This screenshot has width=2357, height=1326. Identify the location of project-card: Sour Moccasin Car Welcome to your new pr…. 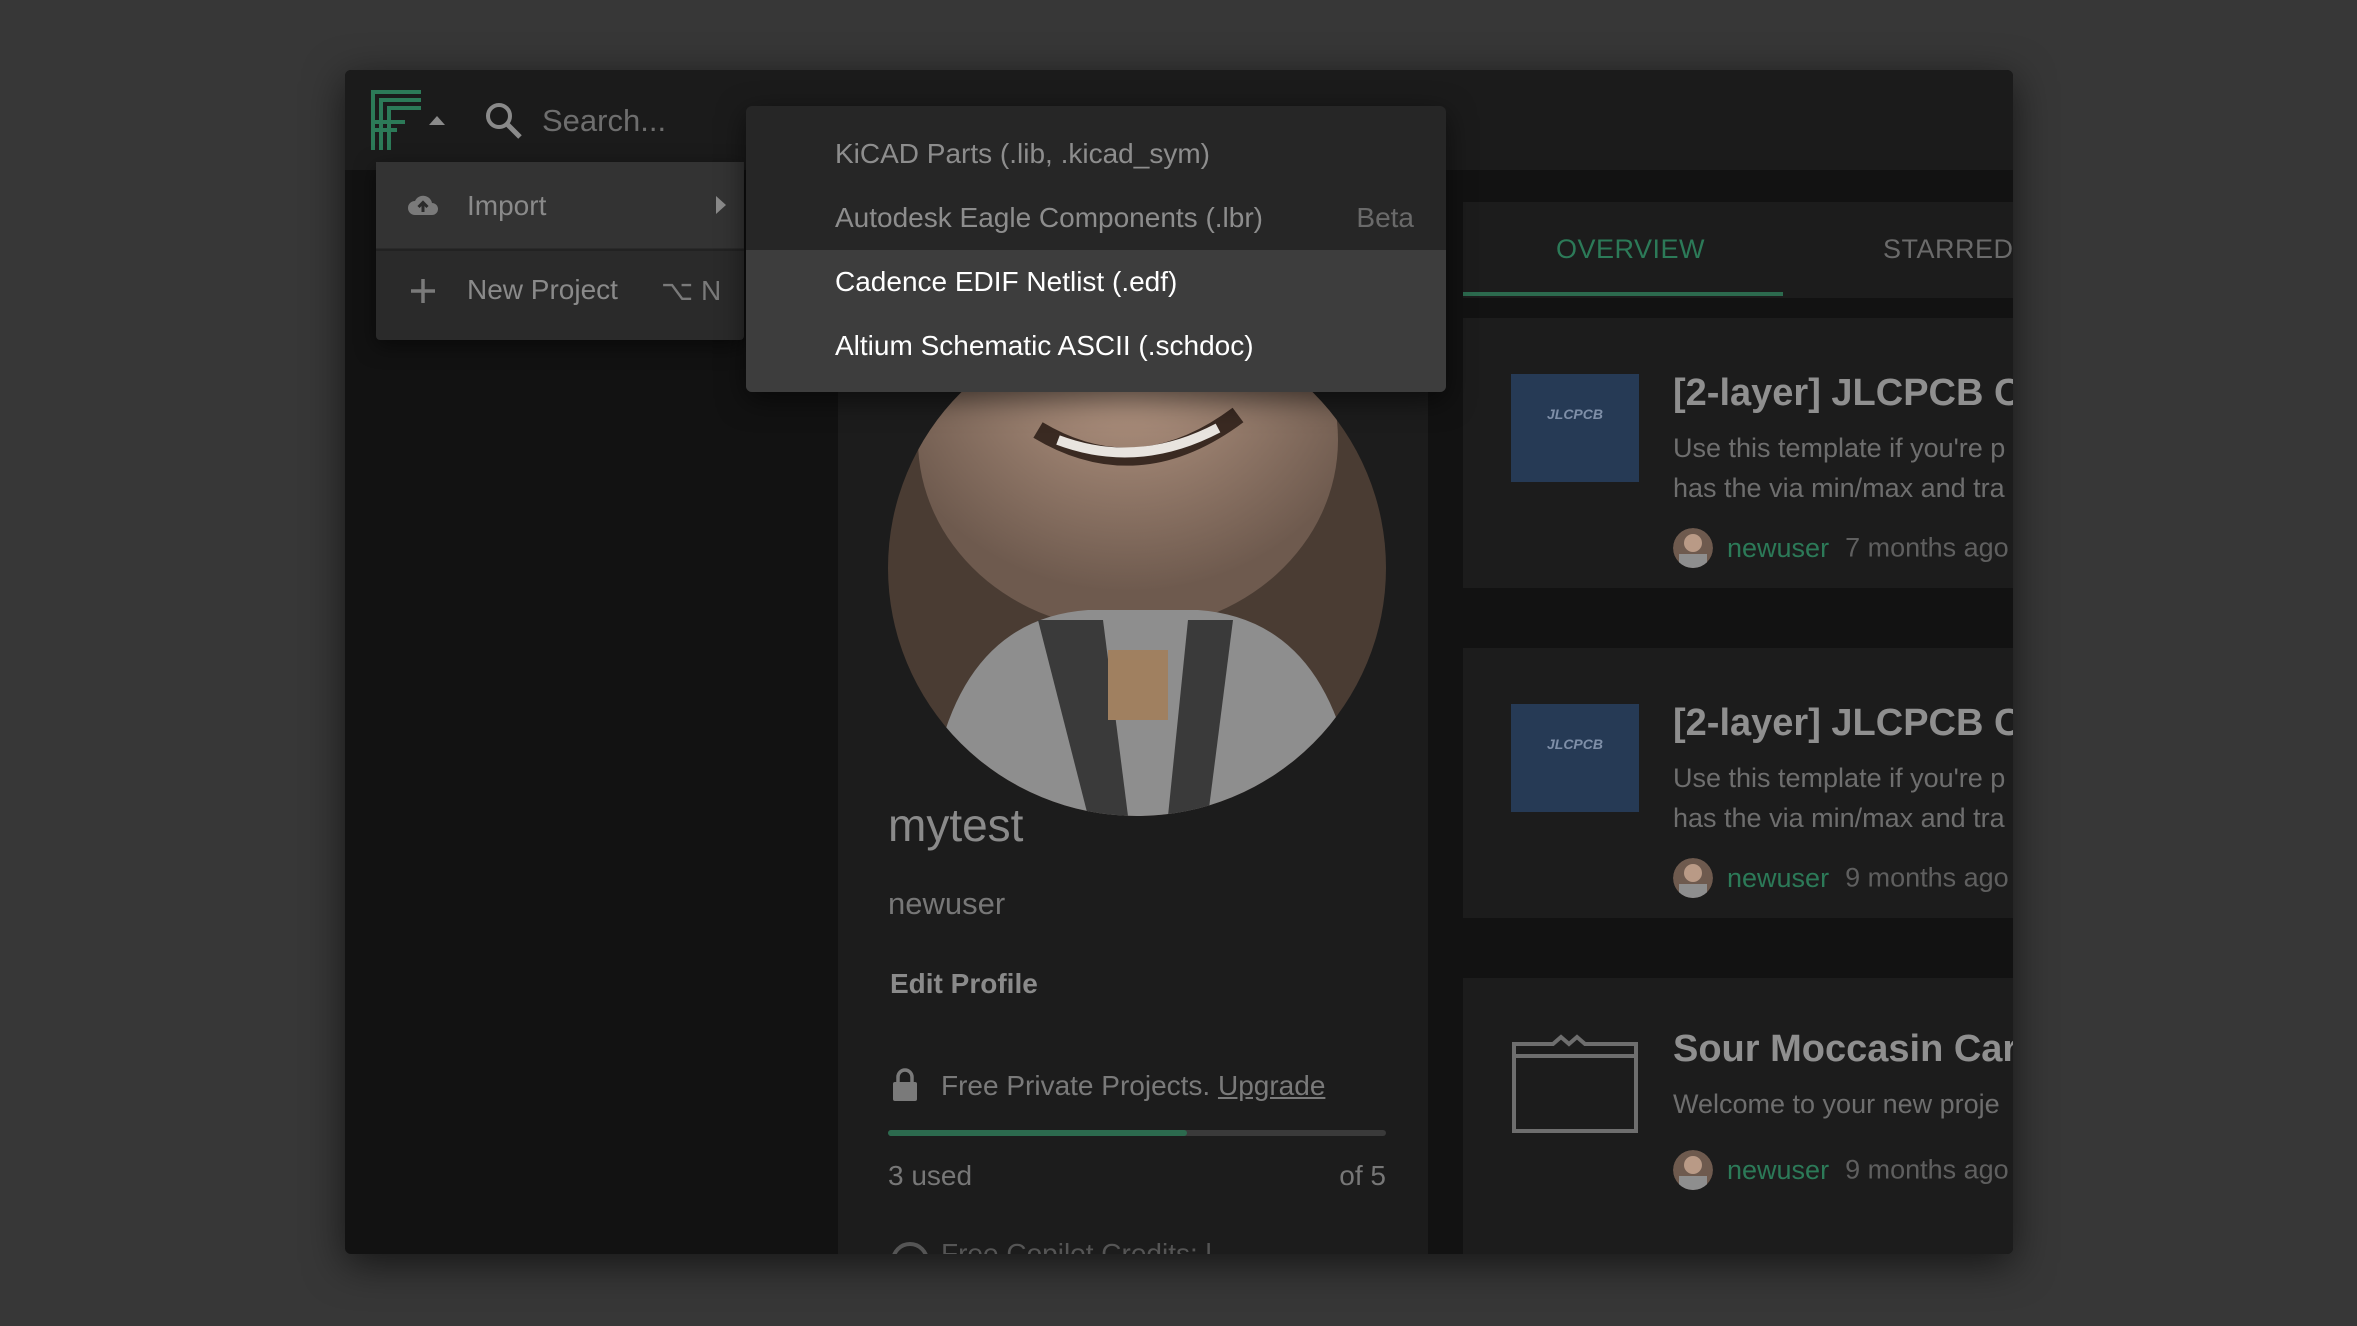
(1738, 1116).